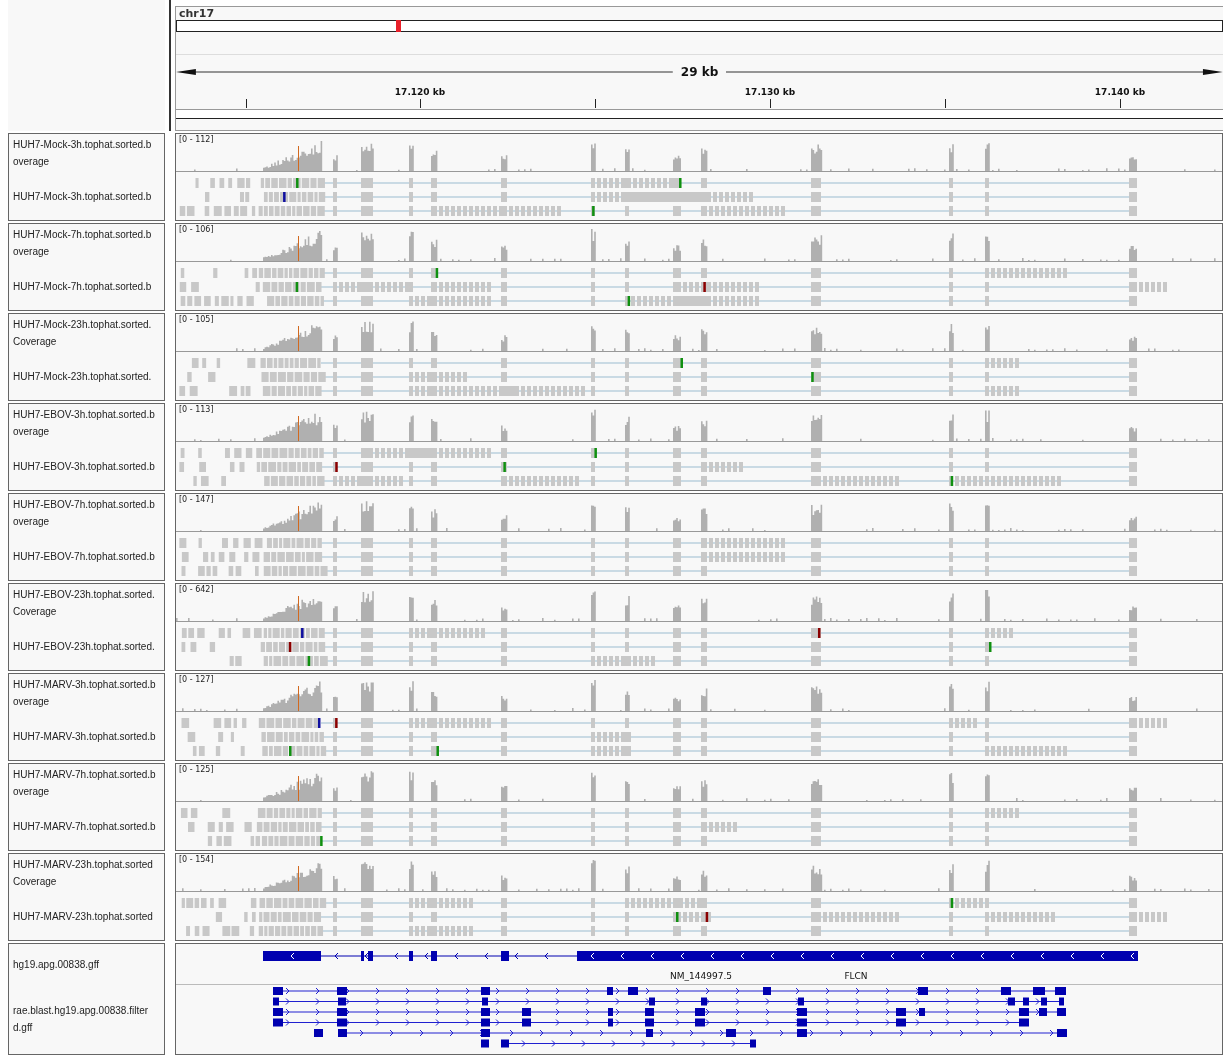 Image resolution: width=1223 pixels, height=1061 pixels. Describe the element at coordinates (197, 13) in the screenshot. I see `chromosome-name: chr17` at that location.